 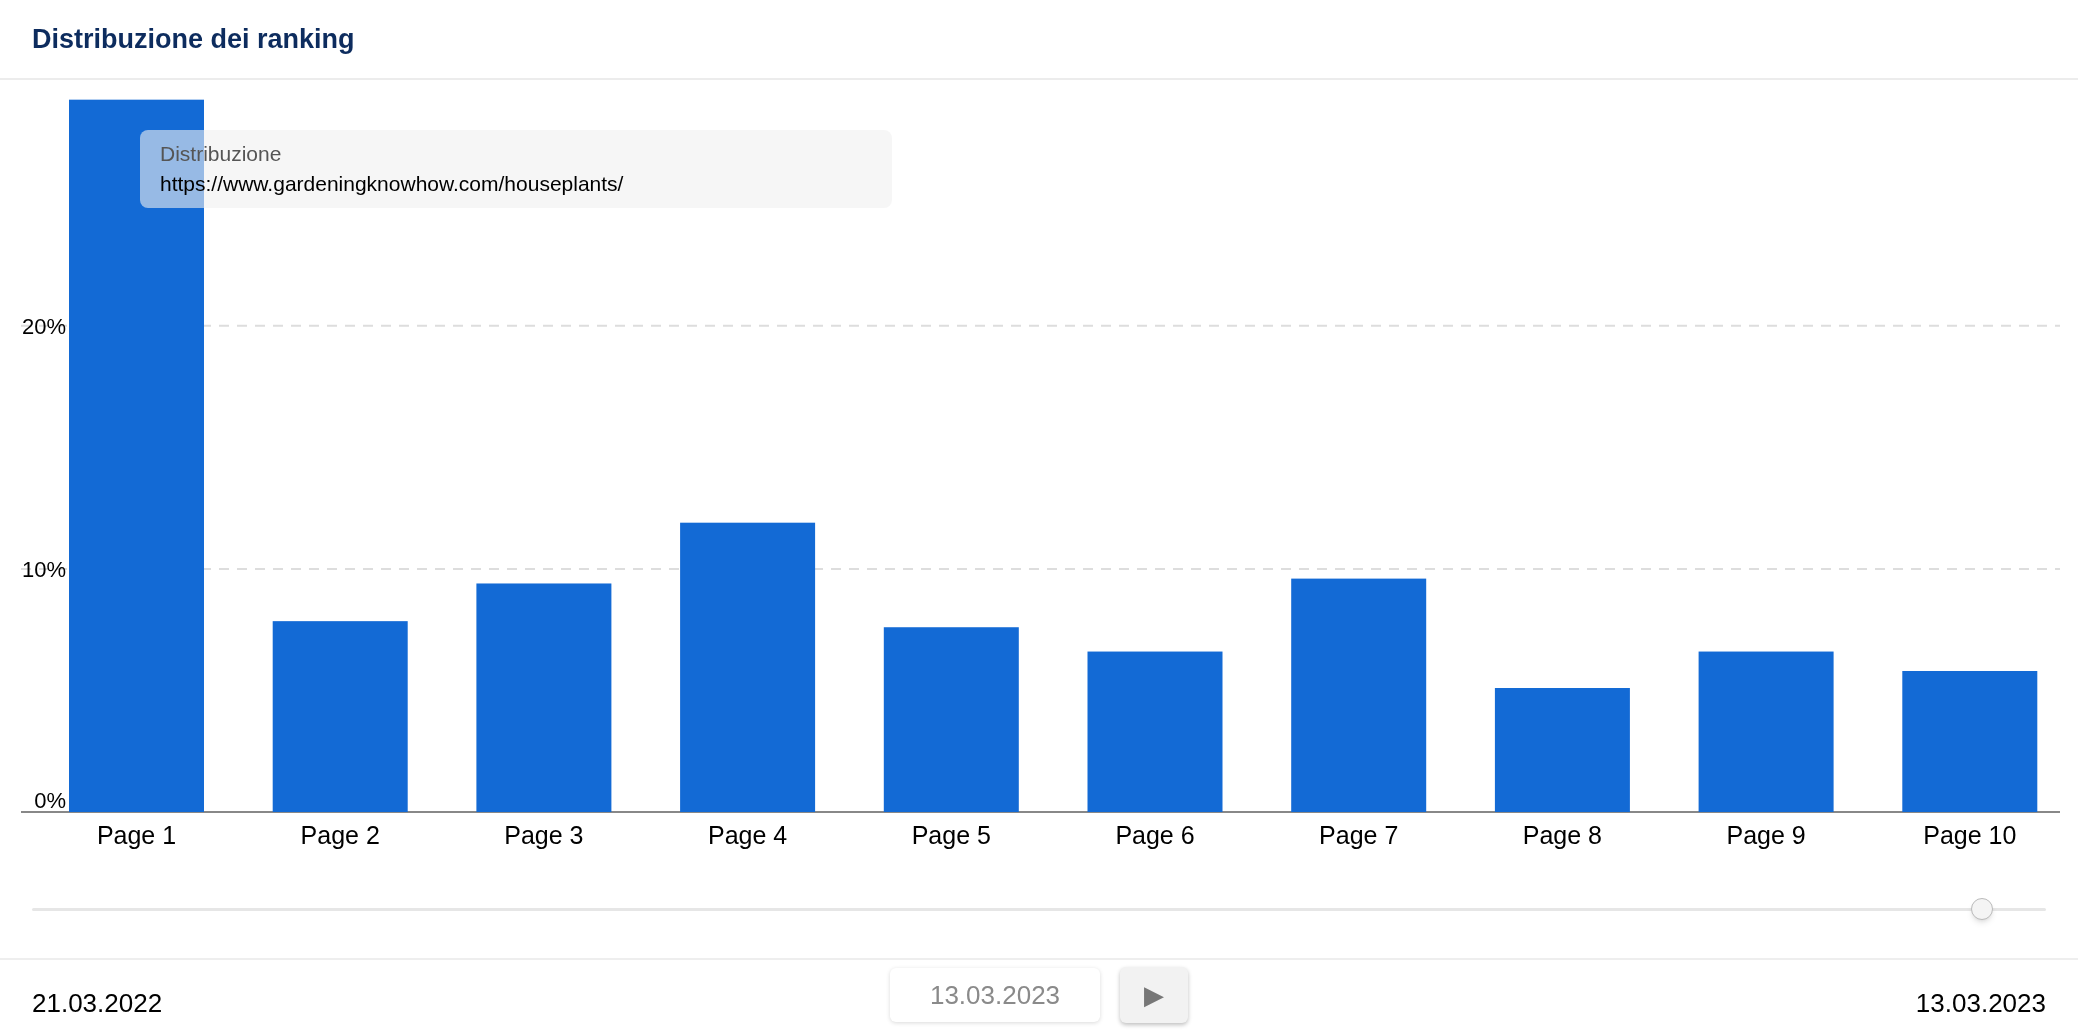 I want to click on card-title: Distribuzione dei ranking, so click(x=193, y=39).